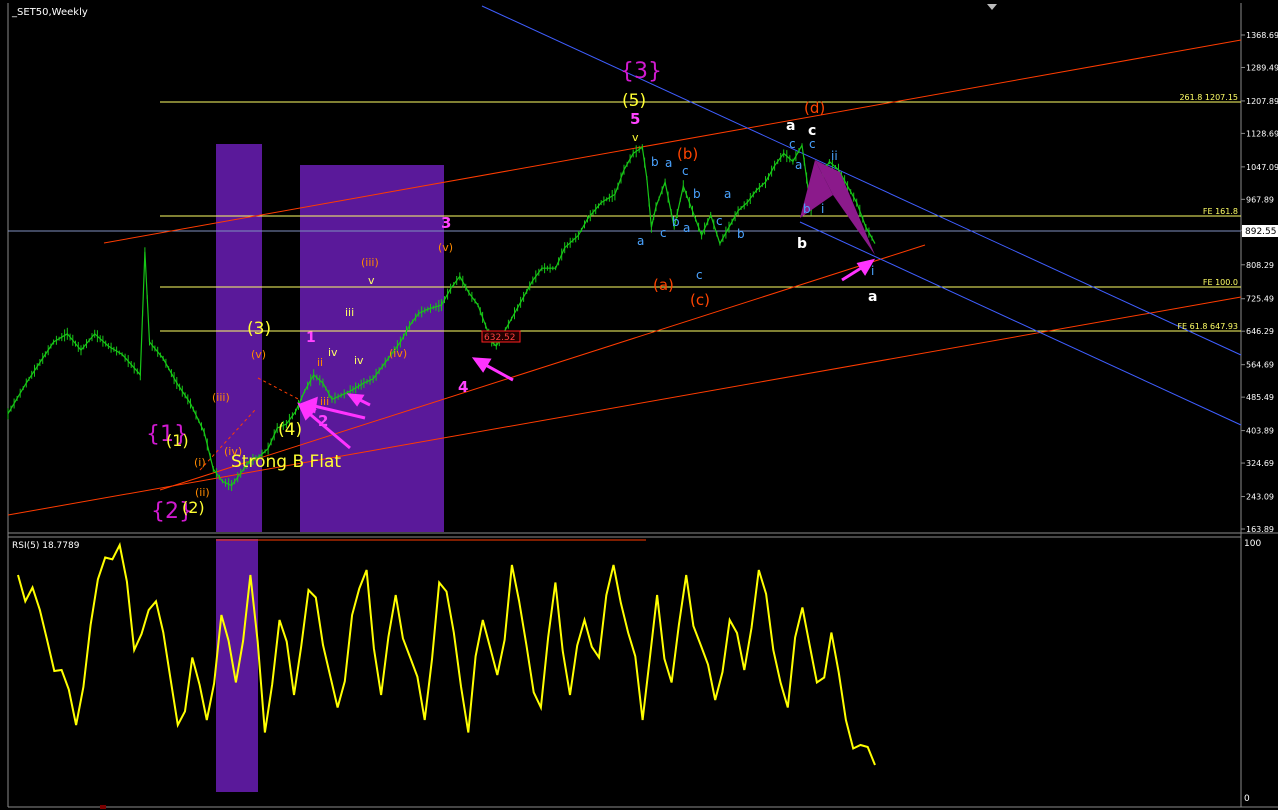  I want to click on price-tick-label: 1047.09, so click(1262, 167).